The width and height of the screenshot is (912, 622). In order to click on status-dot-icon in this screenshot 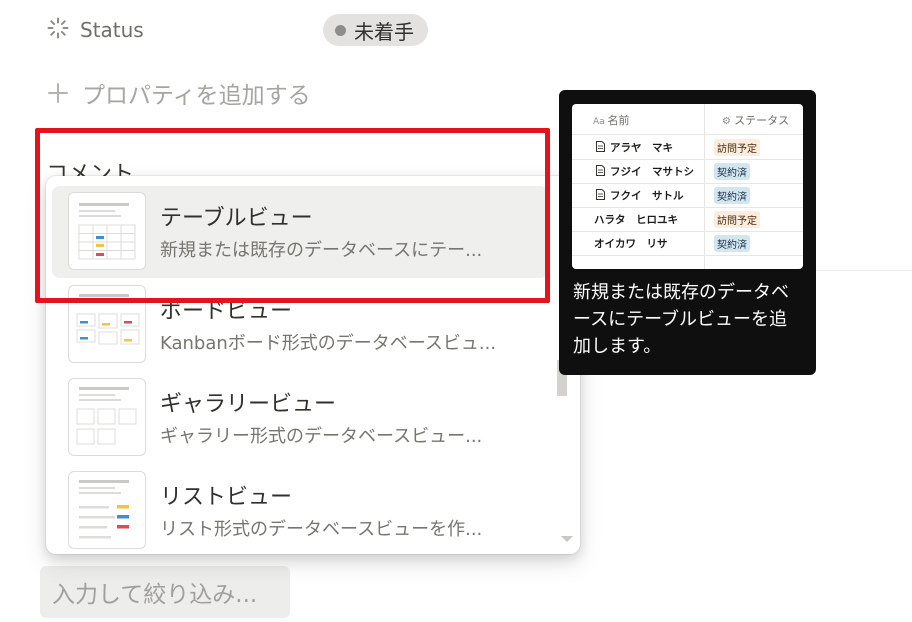, I will do `click(340, 30)`.